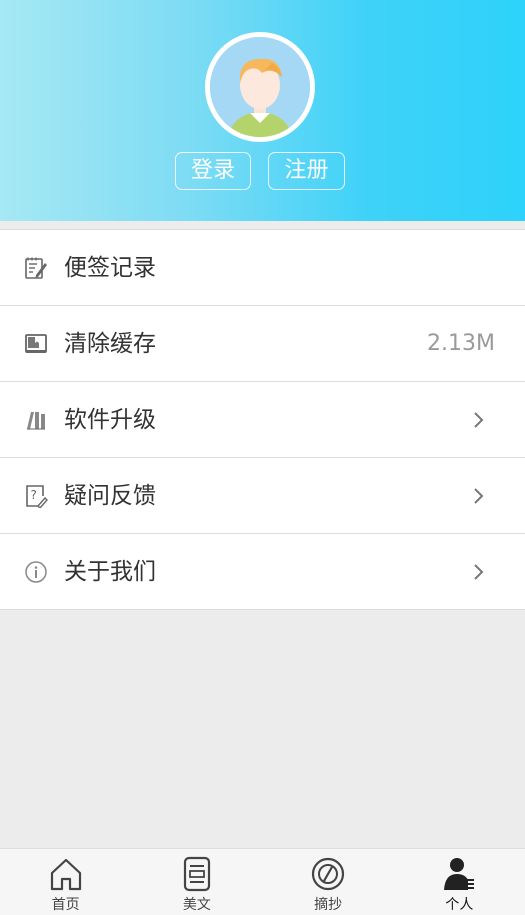 The width and height of the screenshot is (525, 915). Describe the element at coordinates (36, 268) in the screenshot. I see `notepad-edit-icon` at that location.